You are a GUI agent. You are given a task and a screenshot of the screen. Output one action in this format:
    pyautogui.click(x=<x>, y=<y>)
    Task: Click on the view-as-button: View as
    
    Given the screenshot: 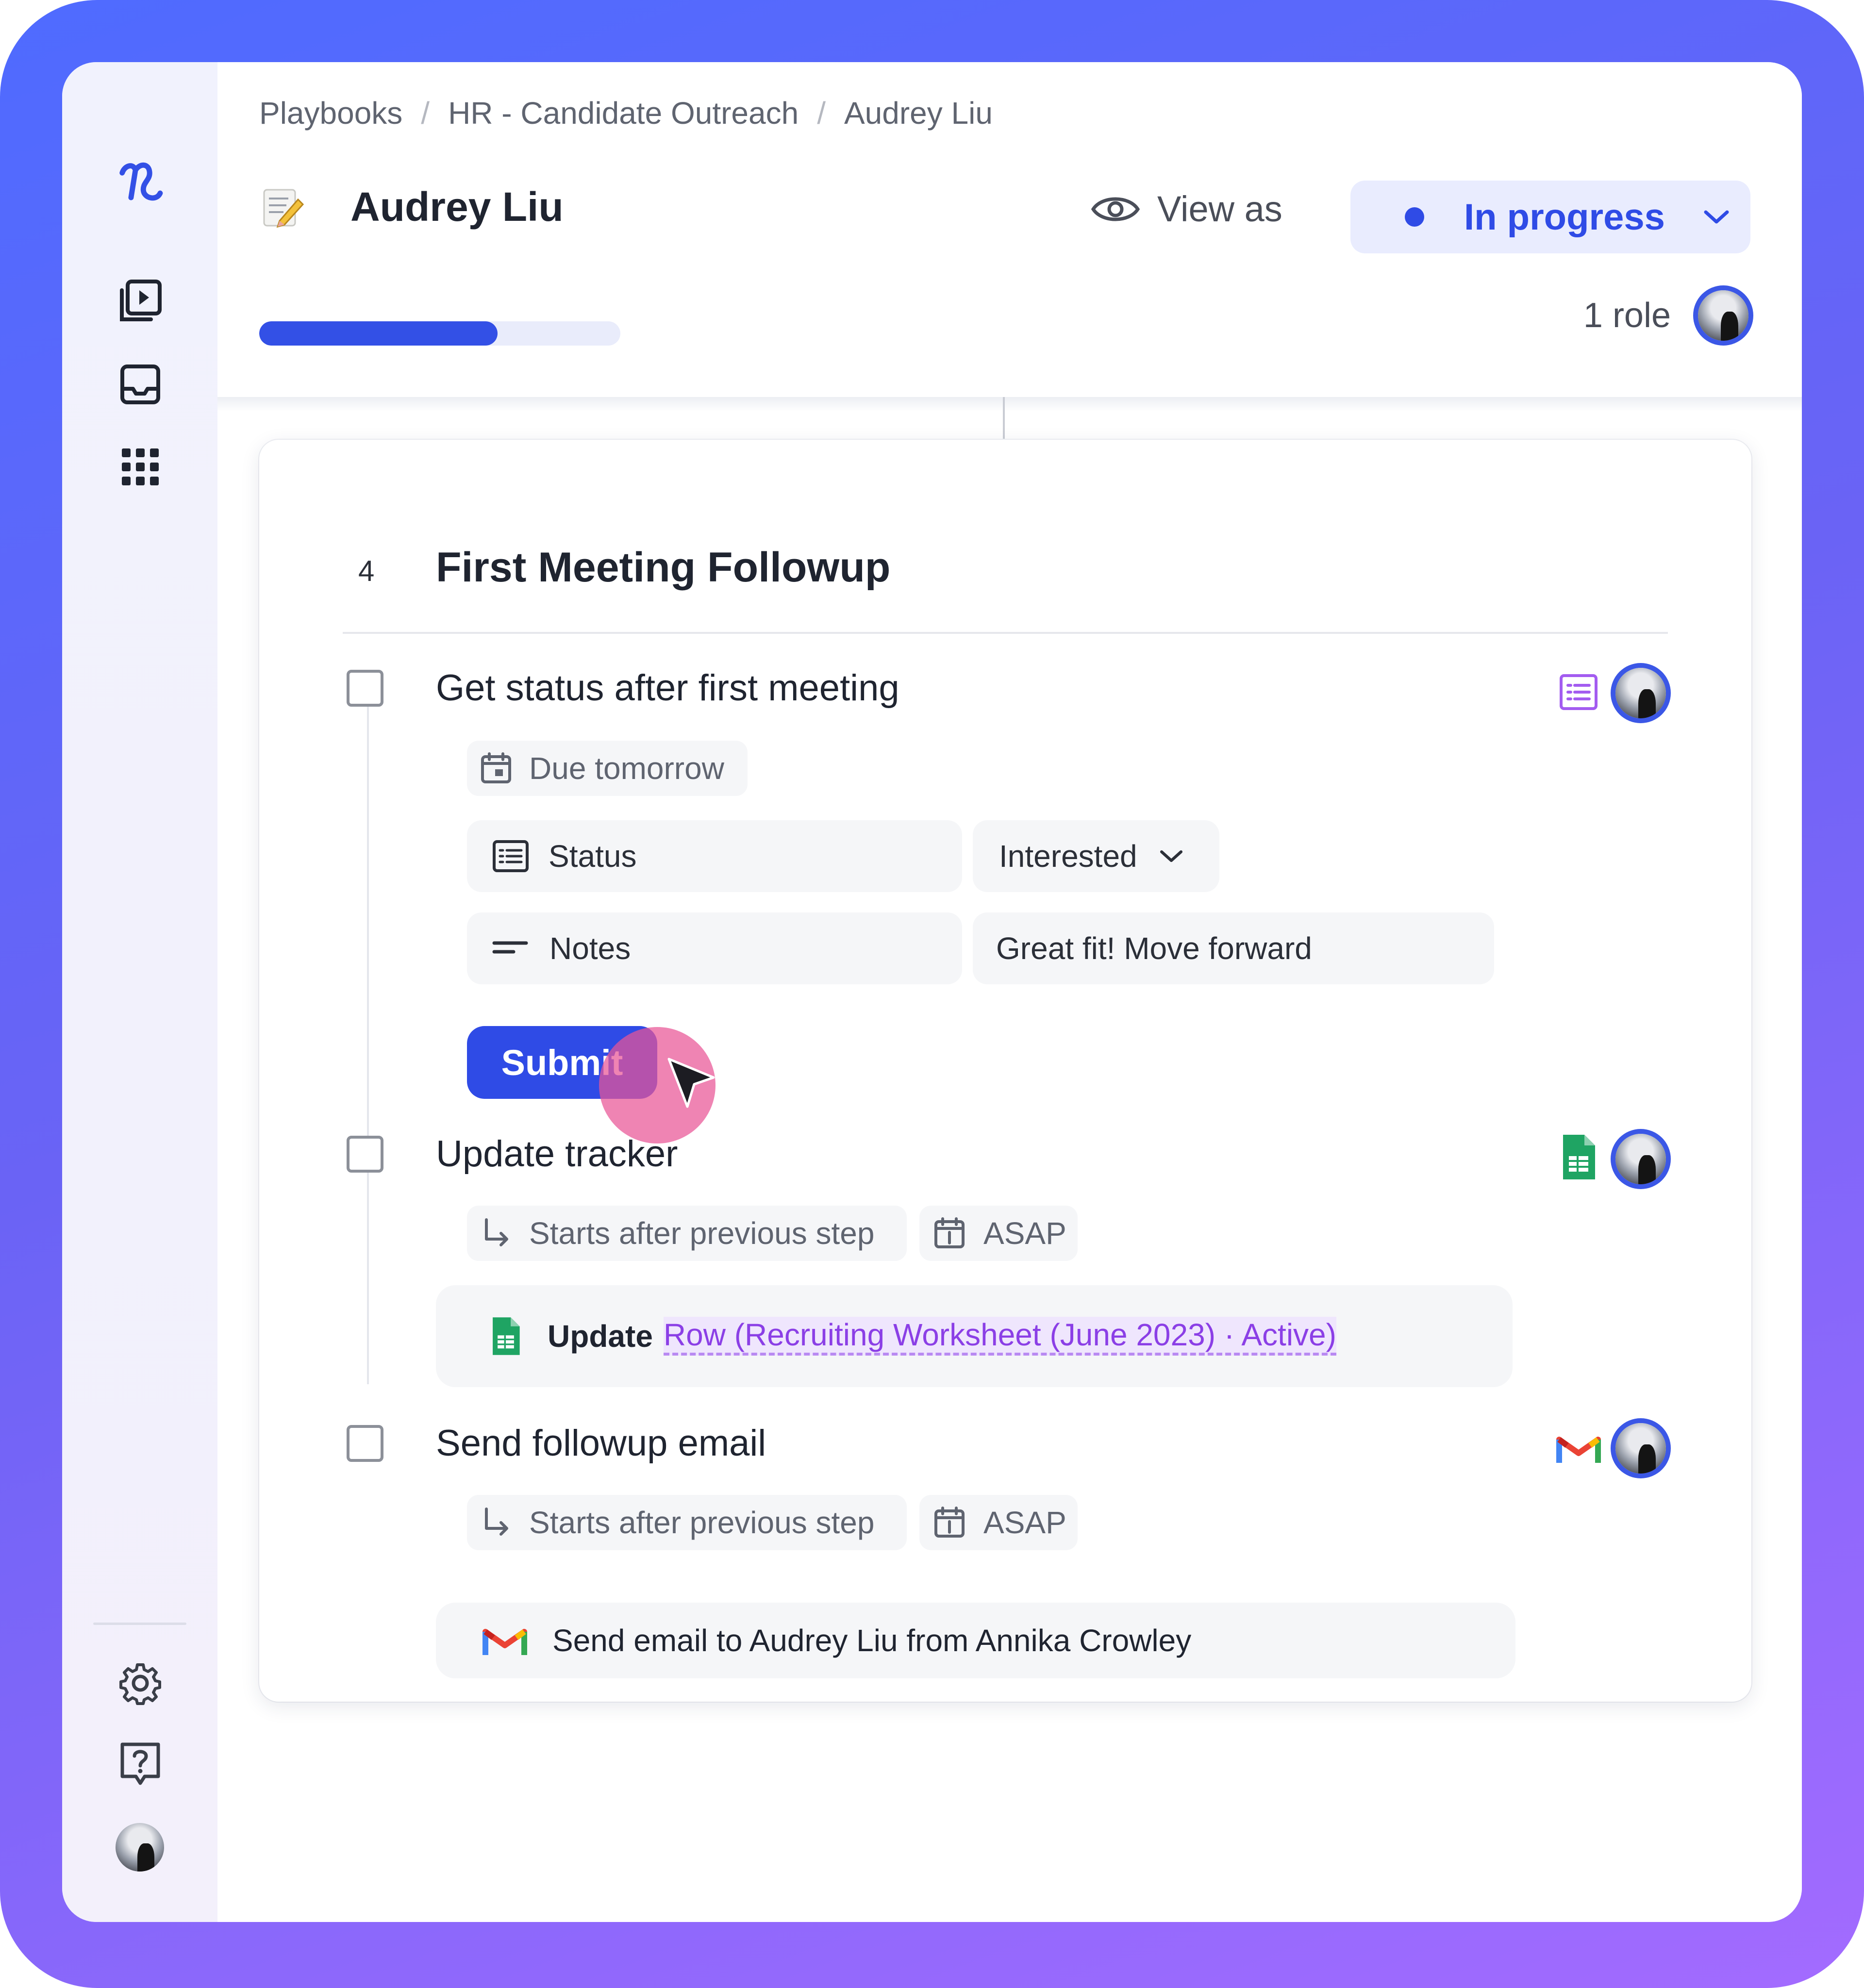 What is the action you would take?
    pyautogui.click(x=1186, y=209)
    